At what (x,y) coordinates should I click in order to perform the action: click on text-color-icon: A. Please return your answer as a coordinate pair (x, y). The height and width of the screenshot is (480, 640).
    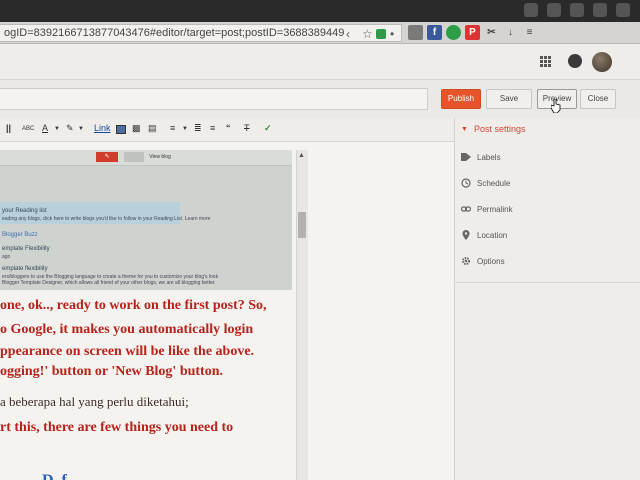
    Looking at the image, I should click on (45, 128).